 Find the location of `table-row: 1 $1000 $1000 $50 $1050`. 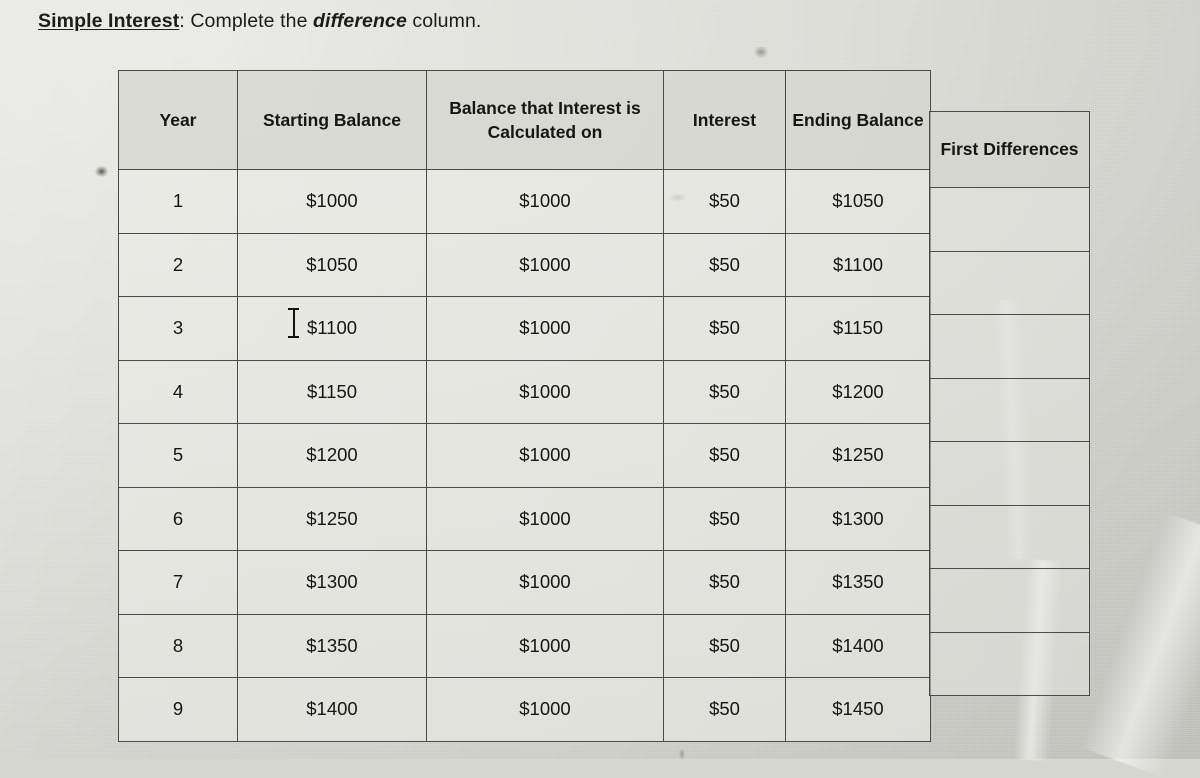

table-row: 1 $1000 $1000 $50 $1050 is located at coordinates (524, 201).